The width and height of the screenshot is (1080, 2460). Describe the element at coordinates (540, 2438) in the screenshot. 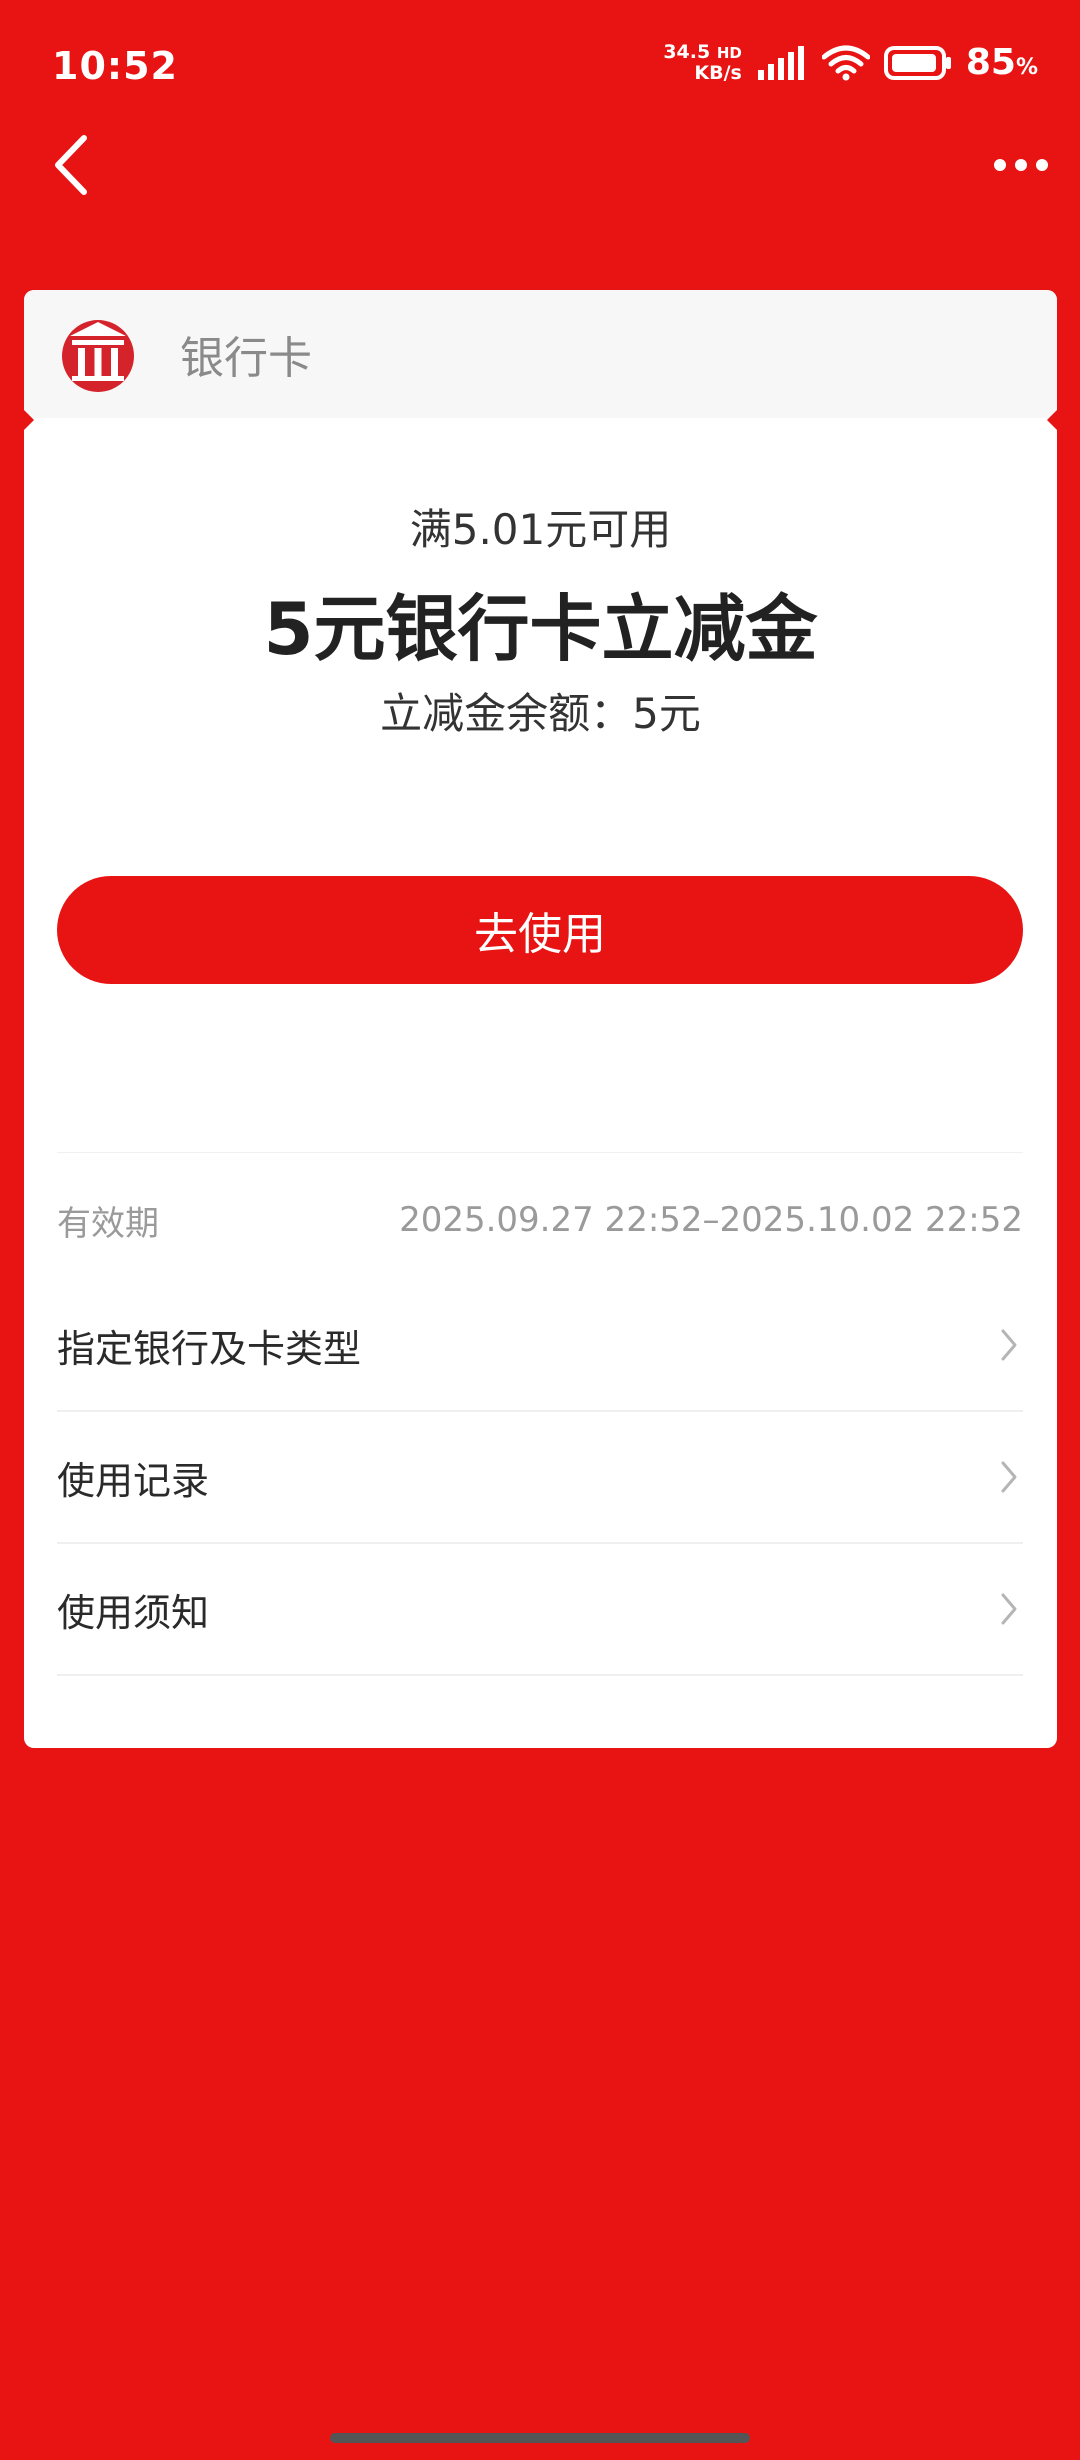

I see `home-indicator` at that location.